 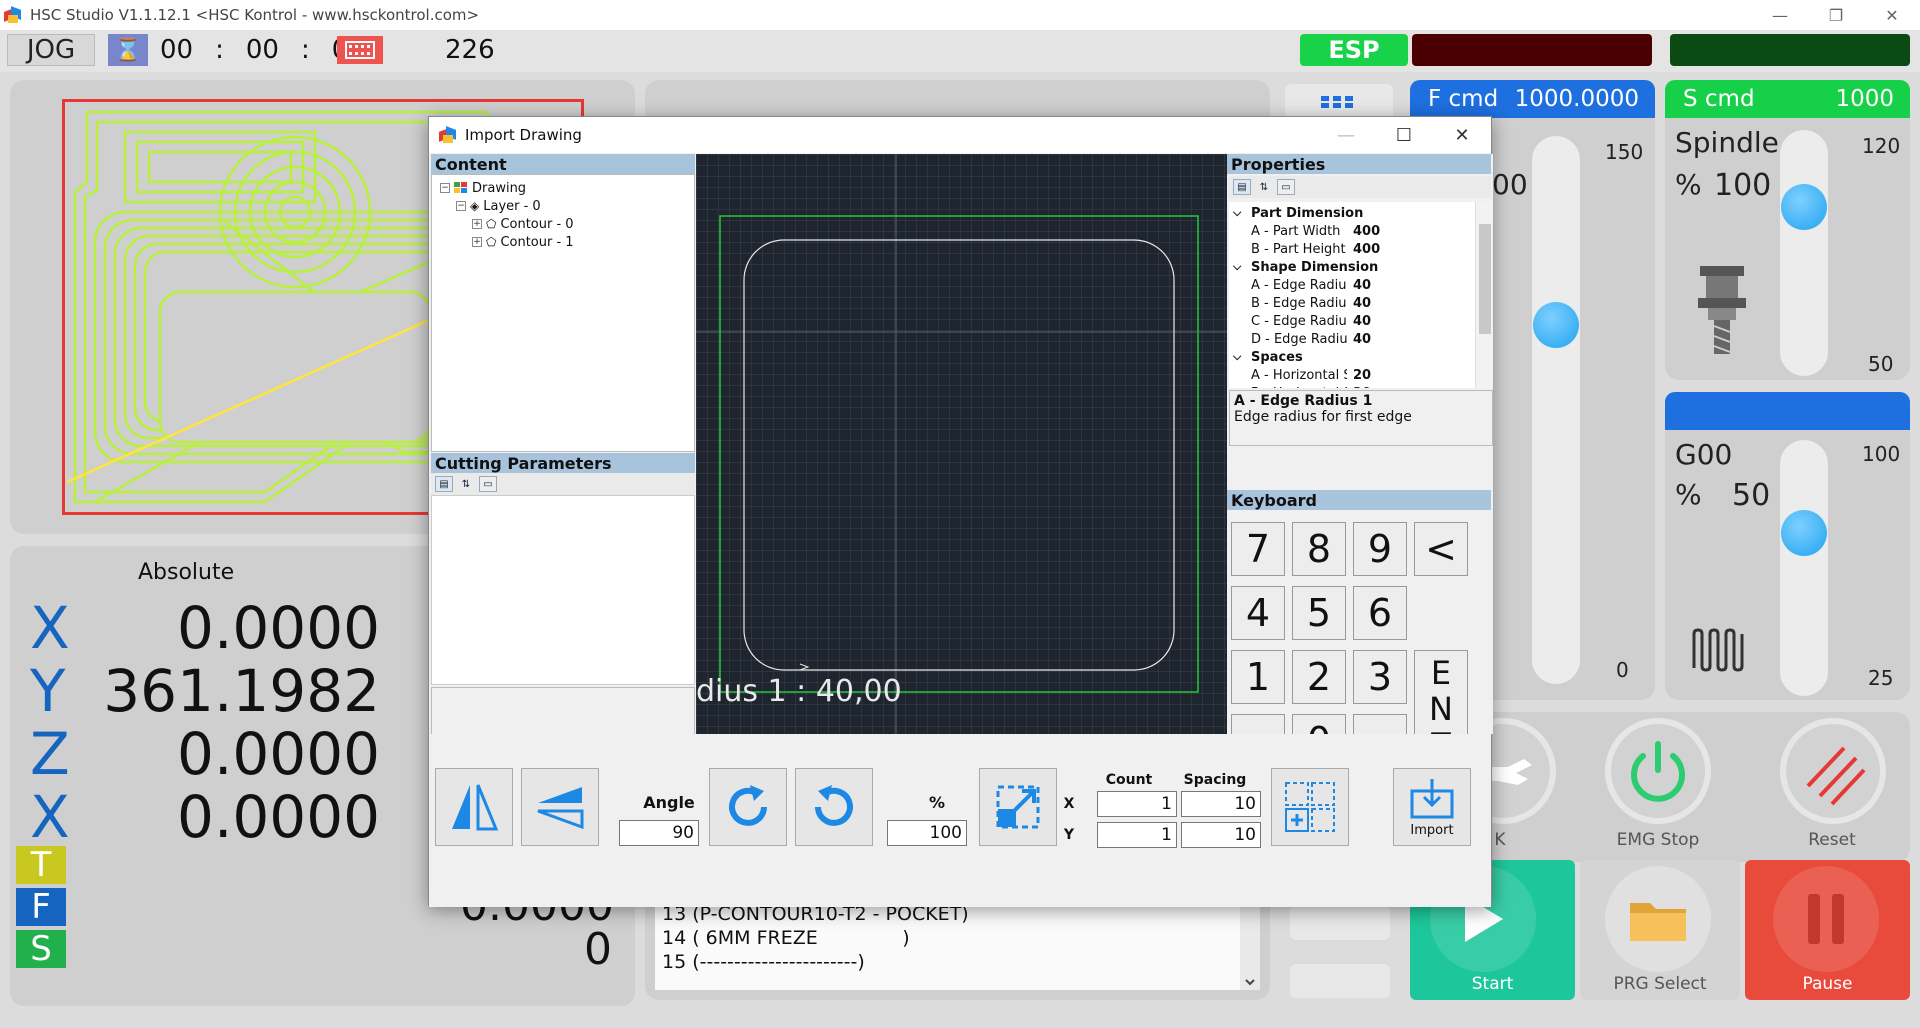 I want to click on mirror-horizontal-button, so click(x=474, y=807).